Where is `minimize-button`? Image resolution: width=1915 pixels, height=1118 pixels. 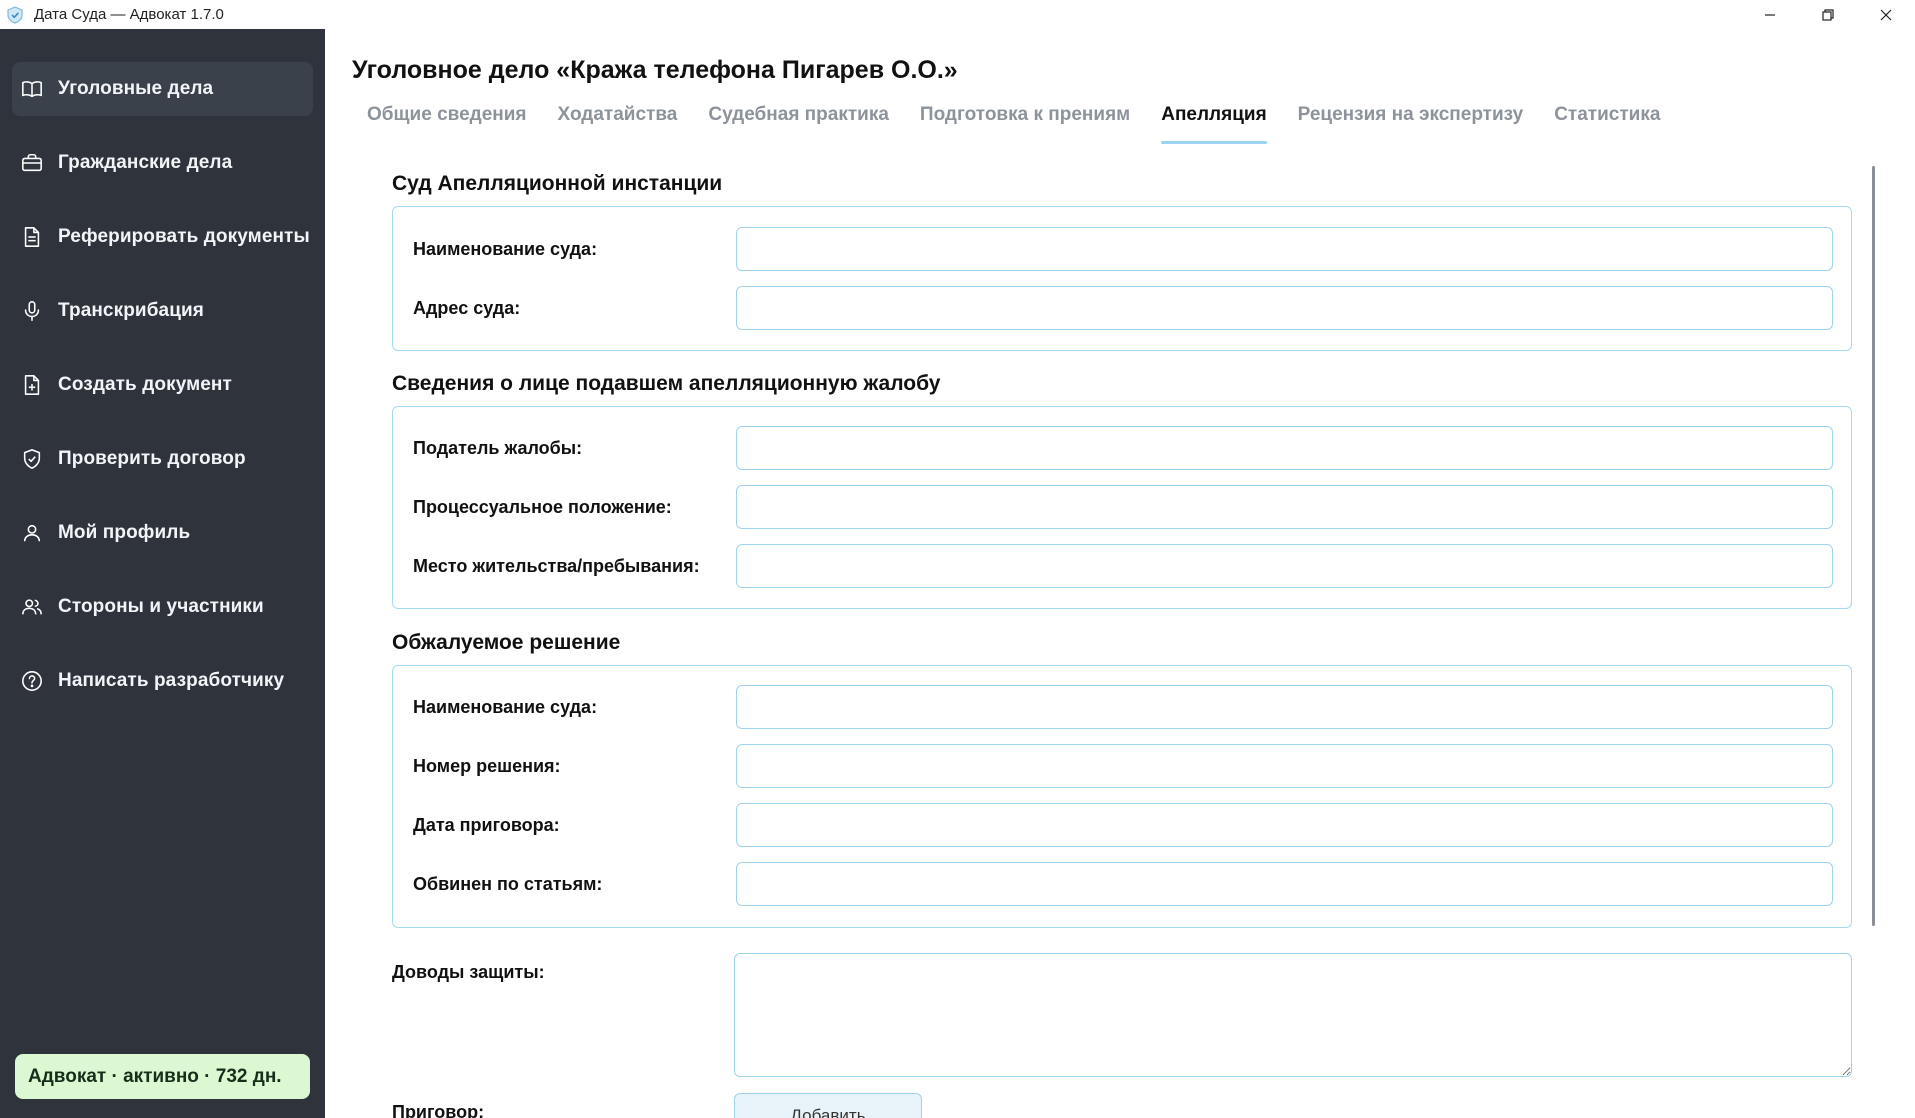 minimize-button is located at coordinates (1770, 14).